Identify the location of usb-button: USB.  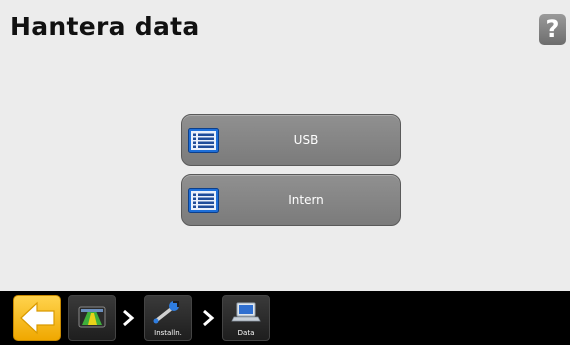
(291, 140).